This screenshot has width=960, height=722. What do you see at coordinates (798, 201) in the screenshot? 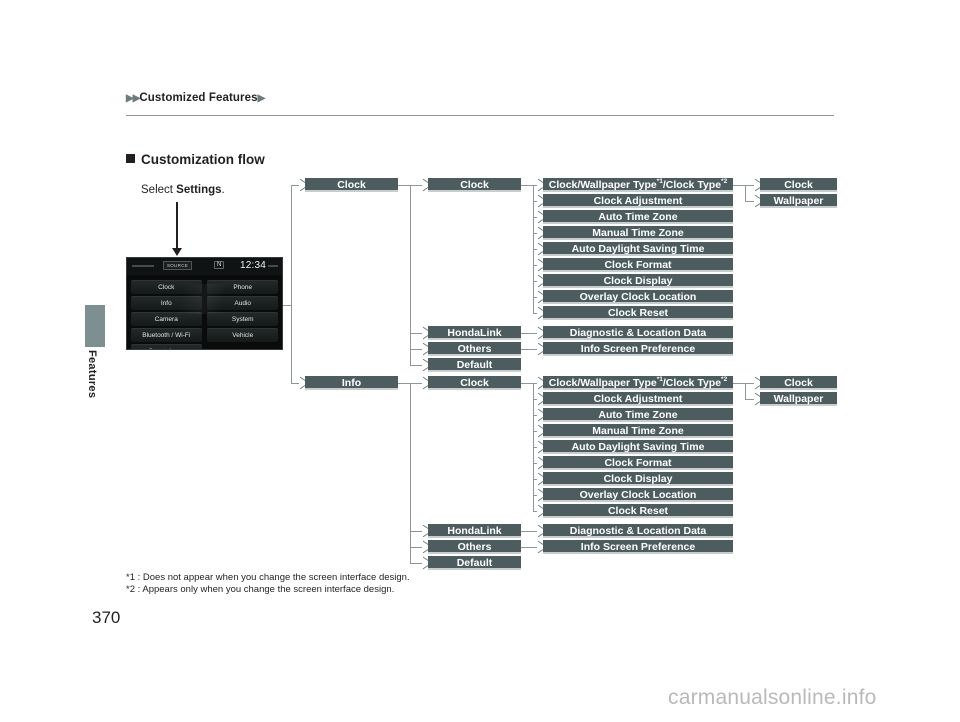
I see `flow-box-g1-col4-wallpaper: Wallpaper` at bounding box center [798, 201].